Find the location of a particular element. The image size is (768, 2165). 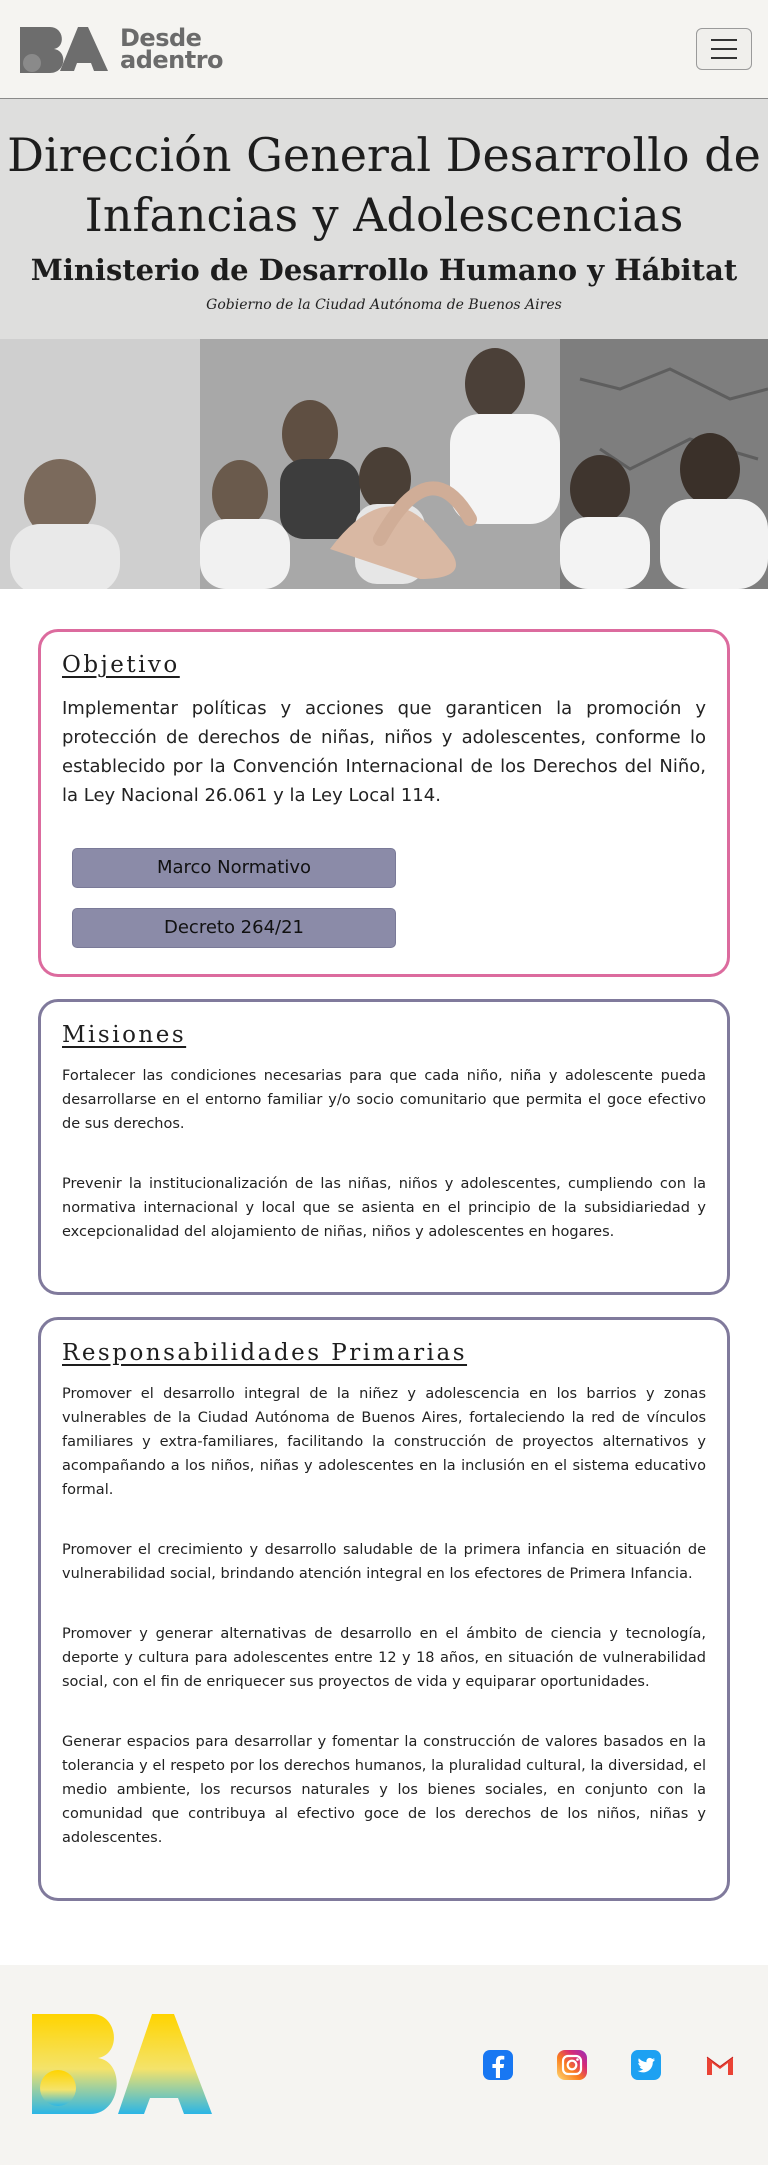

ba-color-logo-icon is located at coordinates (130, 2065).